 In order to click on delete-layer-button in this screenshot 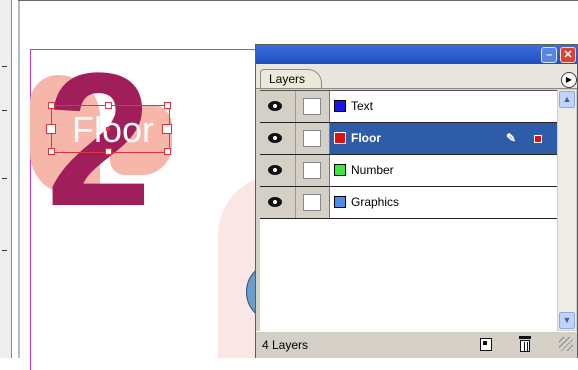, I will do `click(525, 344)`.